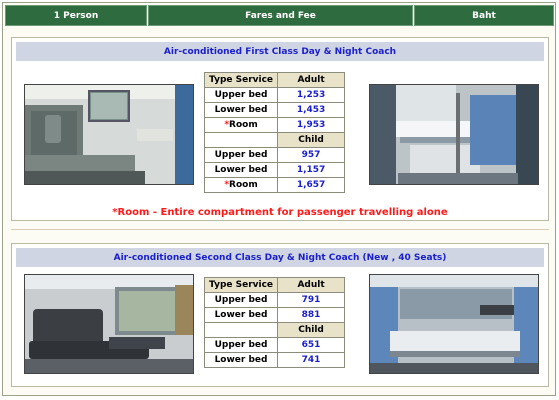  I want to click on table-row: Upper bed 651, so click(275, 345).